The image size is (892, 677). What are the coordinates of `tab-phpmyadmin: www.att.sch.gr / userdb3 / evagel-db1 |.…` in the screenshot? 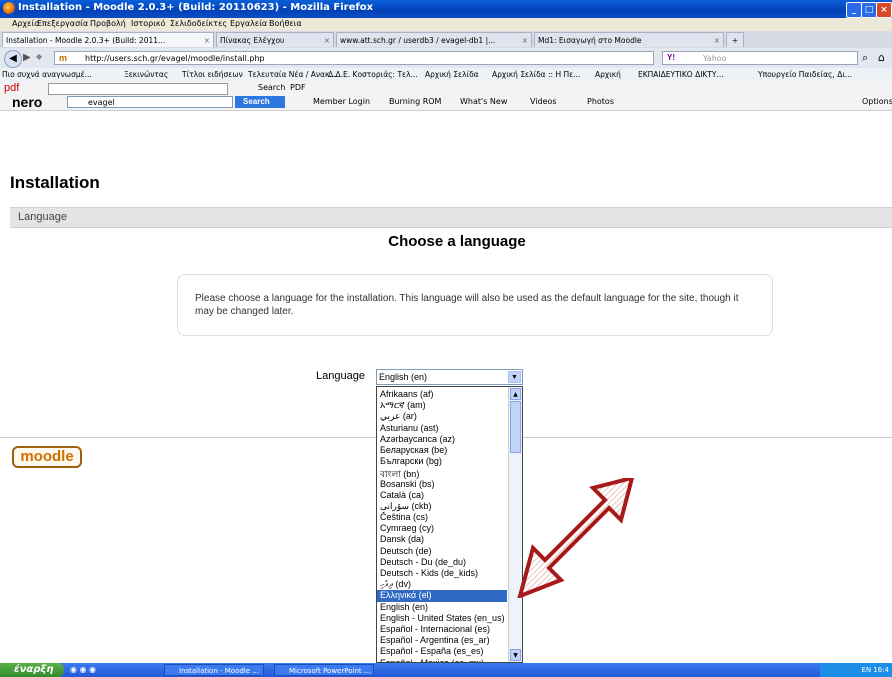 It's located at (434, 39).